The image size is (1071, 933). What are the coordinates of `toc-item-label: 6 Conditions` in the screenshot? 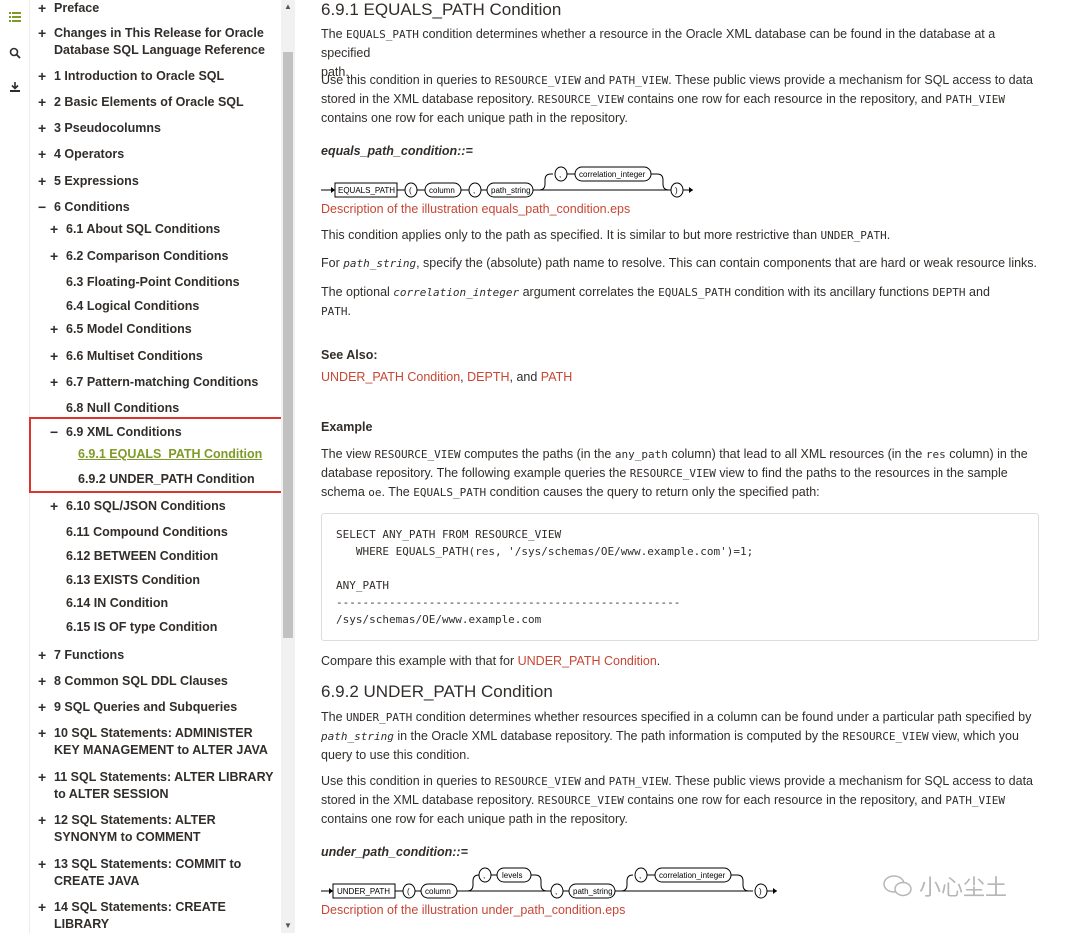 It's located at (92, 207).